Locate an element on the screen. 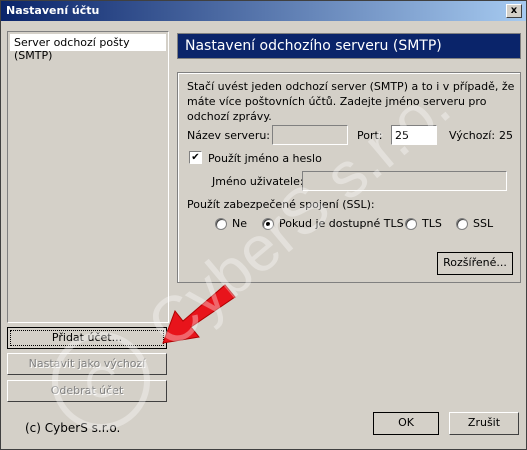 The width and height of the screenshot is (527, 450). cancel-button: Zrušit is located at coordinates (484, 423).